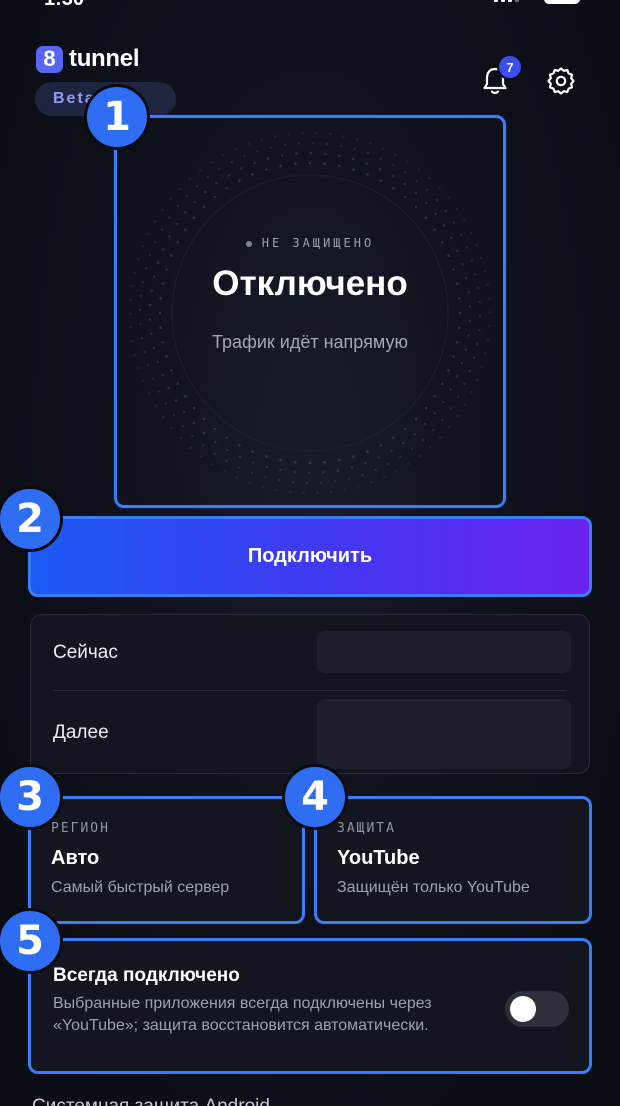  What do you see at coordinates (117, 117) in the screenshot?
I see `marker-1: 1` at bounding box center [117, 117].